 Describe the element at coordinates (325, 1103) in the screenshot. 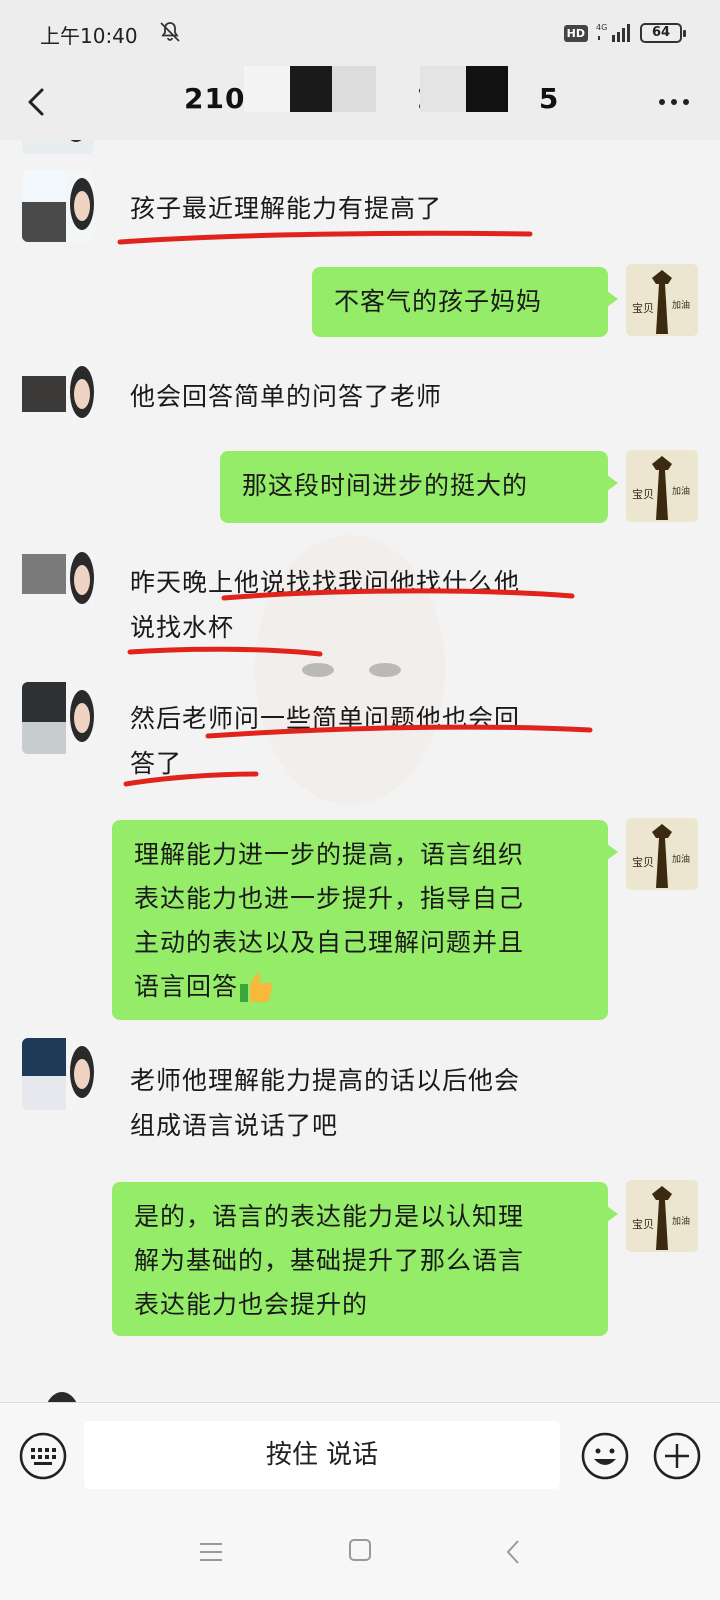

I see `message-text: 老师他理解能力提高的话以后他会 组成语言说话了吧` at that location.